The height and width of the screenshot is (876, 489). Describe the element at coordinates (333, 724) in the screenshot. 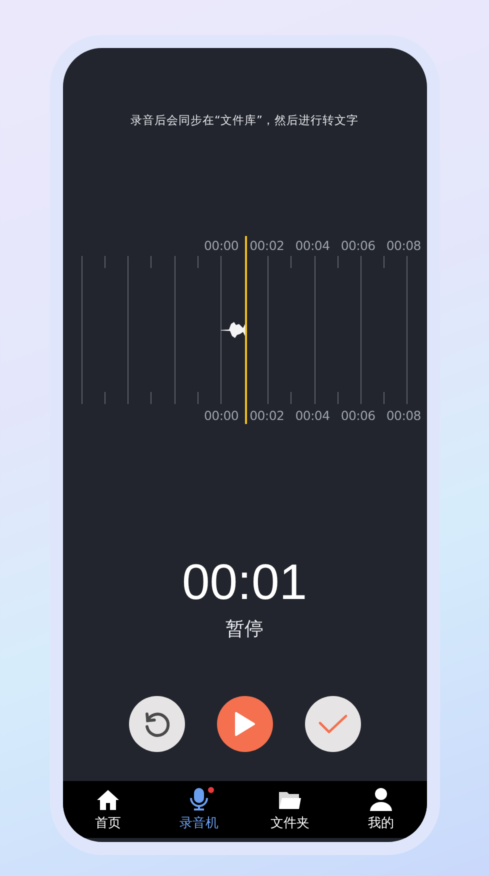

I see `check-icon` at that location.